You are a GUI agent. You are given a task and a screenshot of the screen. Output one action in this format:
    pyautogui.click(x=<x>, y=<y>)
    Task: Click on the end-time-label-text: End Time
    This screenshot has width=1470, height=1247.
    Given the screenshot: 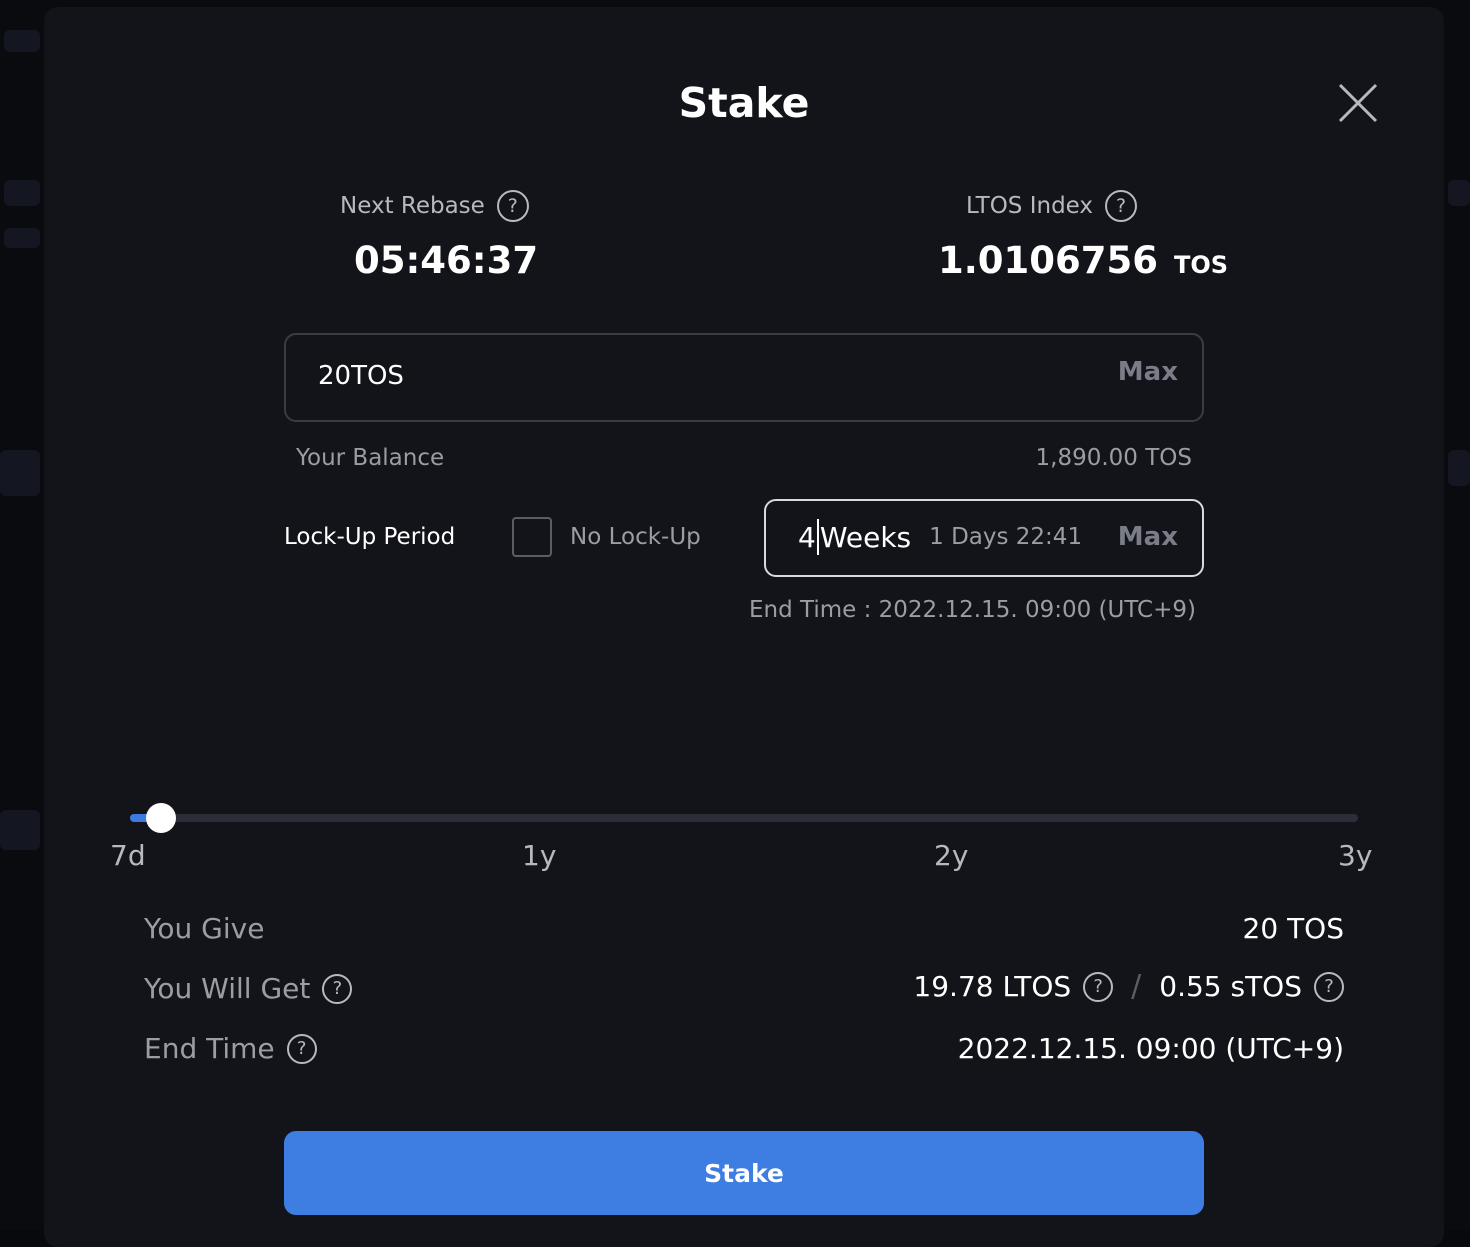 What is the action you would take?
    pyautogui.click(x=209, y=1048)
    